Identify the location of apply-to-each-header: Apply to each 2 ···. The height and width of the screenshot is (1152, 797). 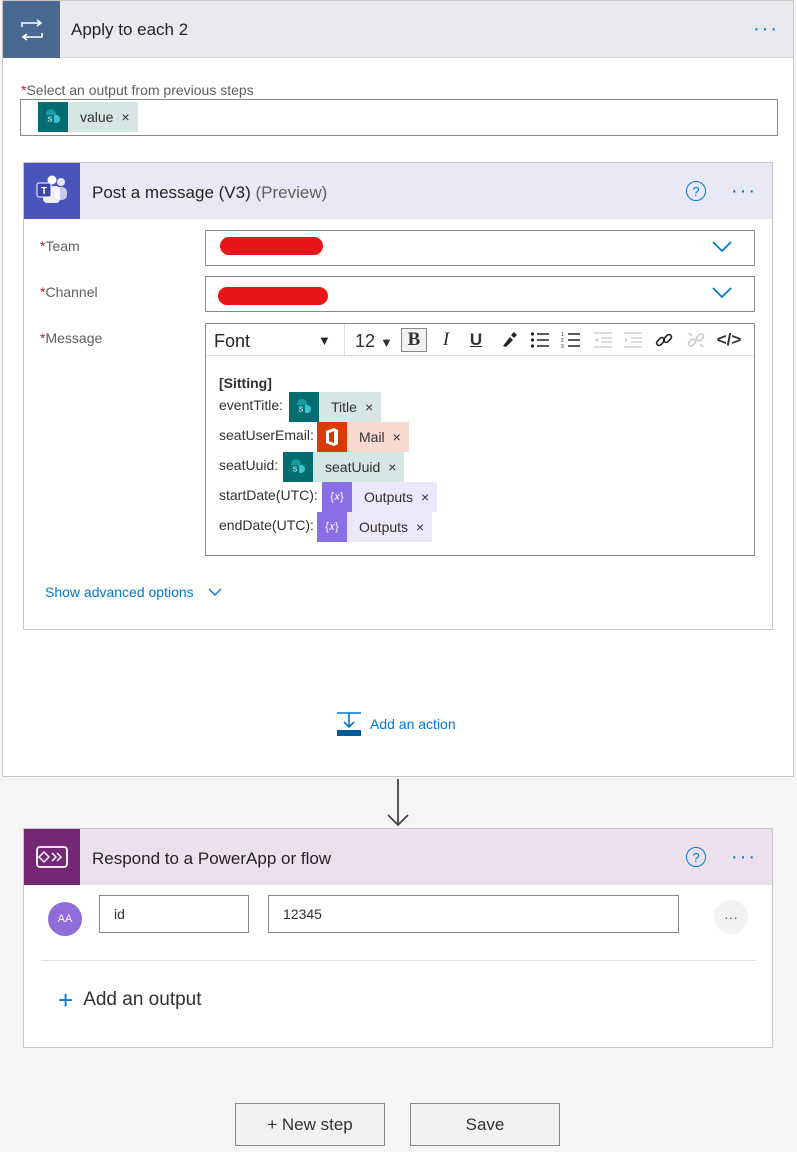
(398, 29).